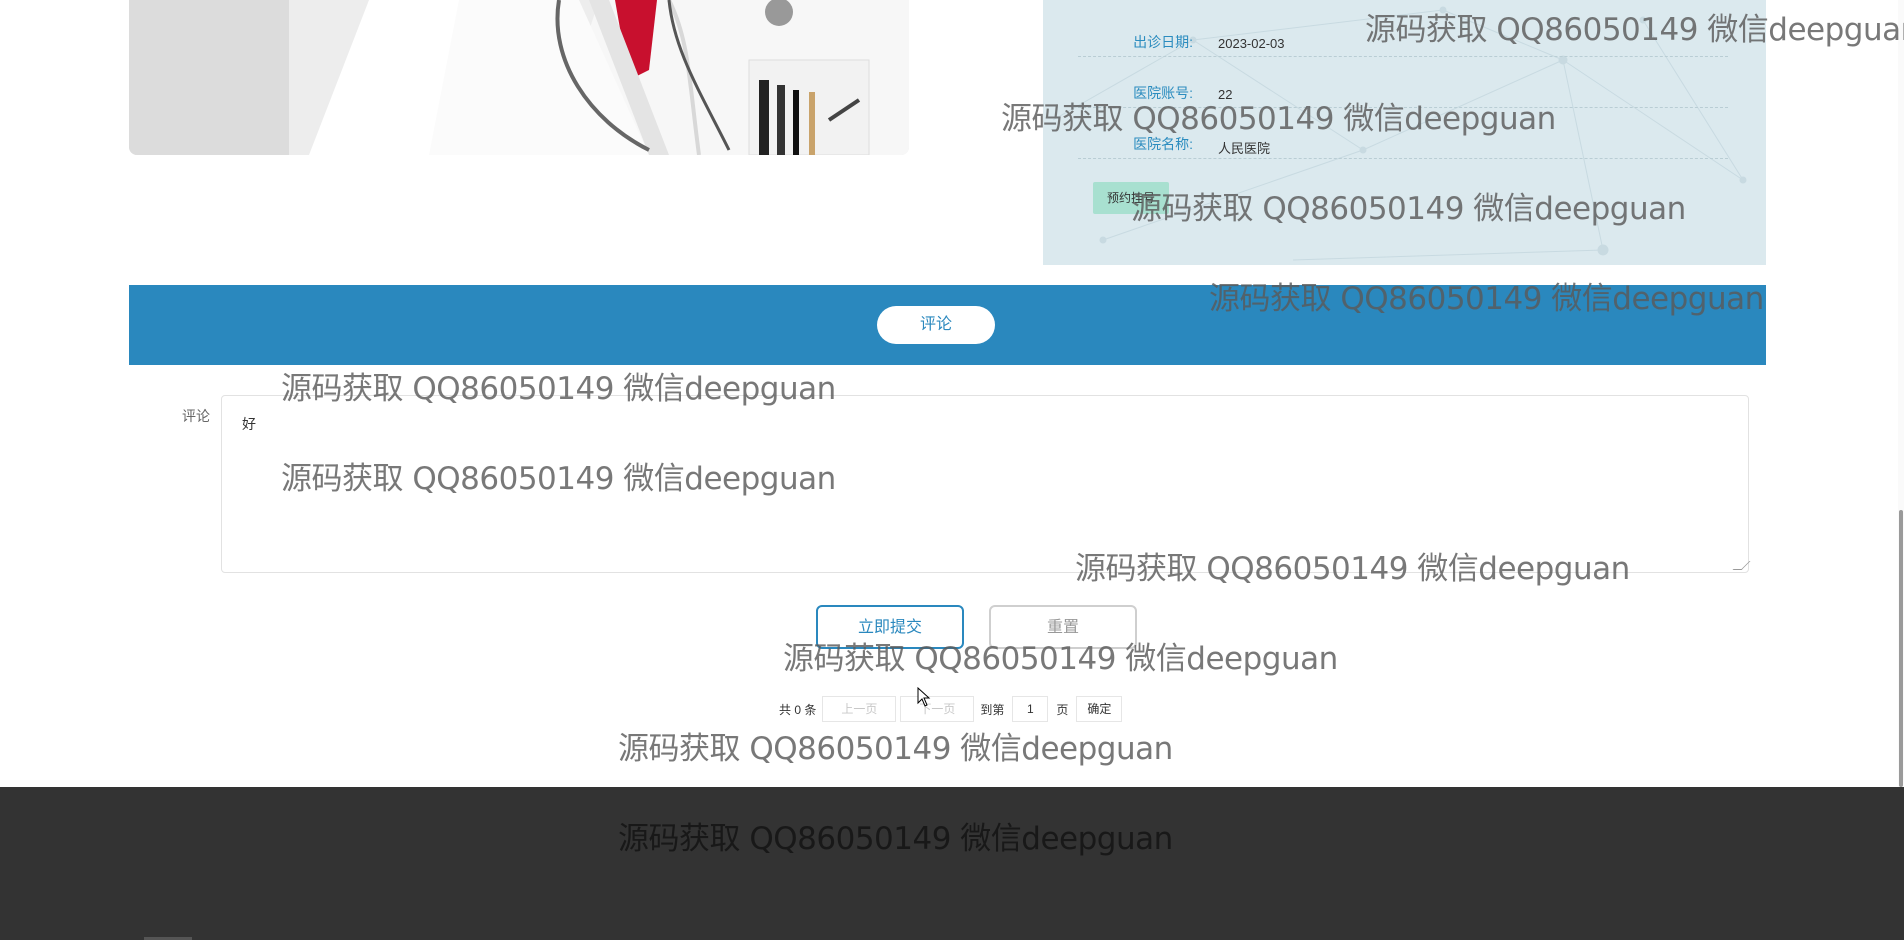  What do you see at coordinates (798, 709) in the screenshot?
I see `total-count: 共 0 条` at bounding box center [798, 709].